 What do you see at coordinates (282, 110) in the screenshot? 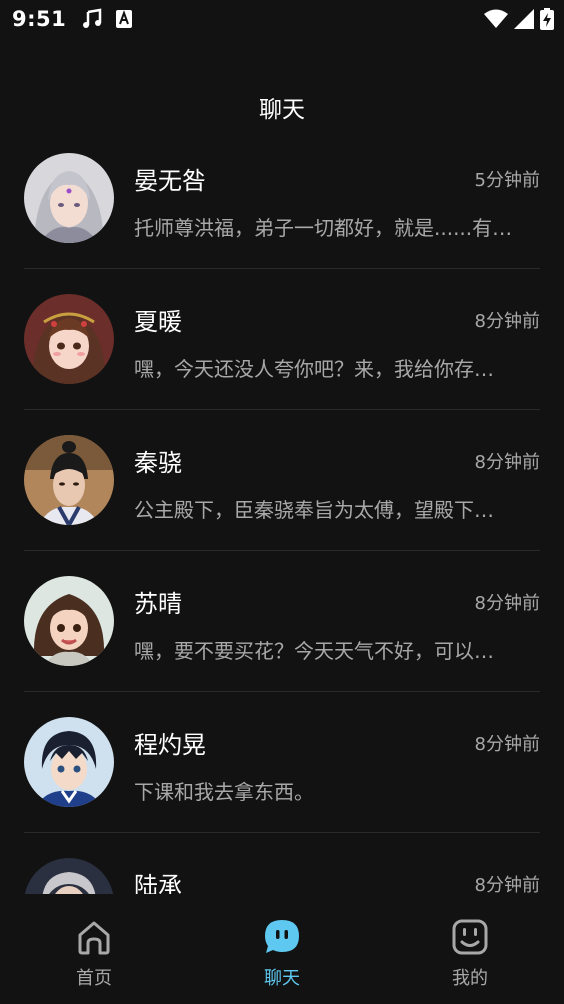
I see `page-title: 聊天` at bounding box center [282, 110].